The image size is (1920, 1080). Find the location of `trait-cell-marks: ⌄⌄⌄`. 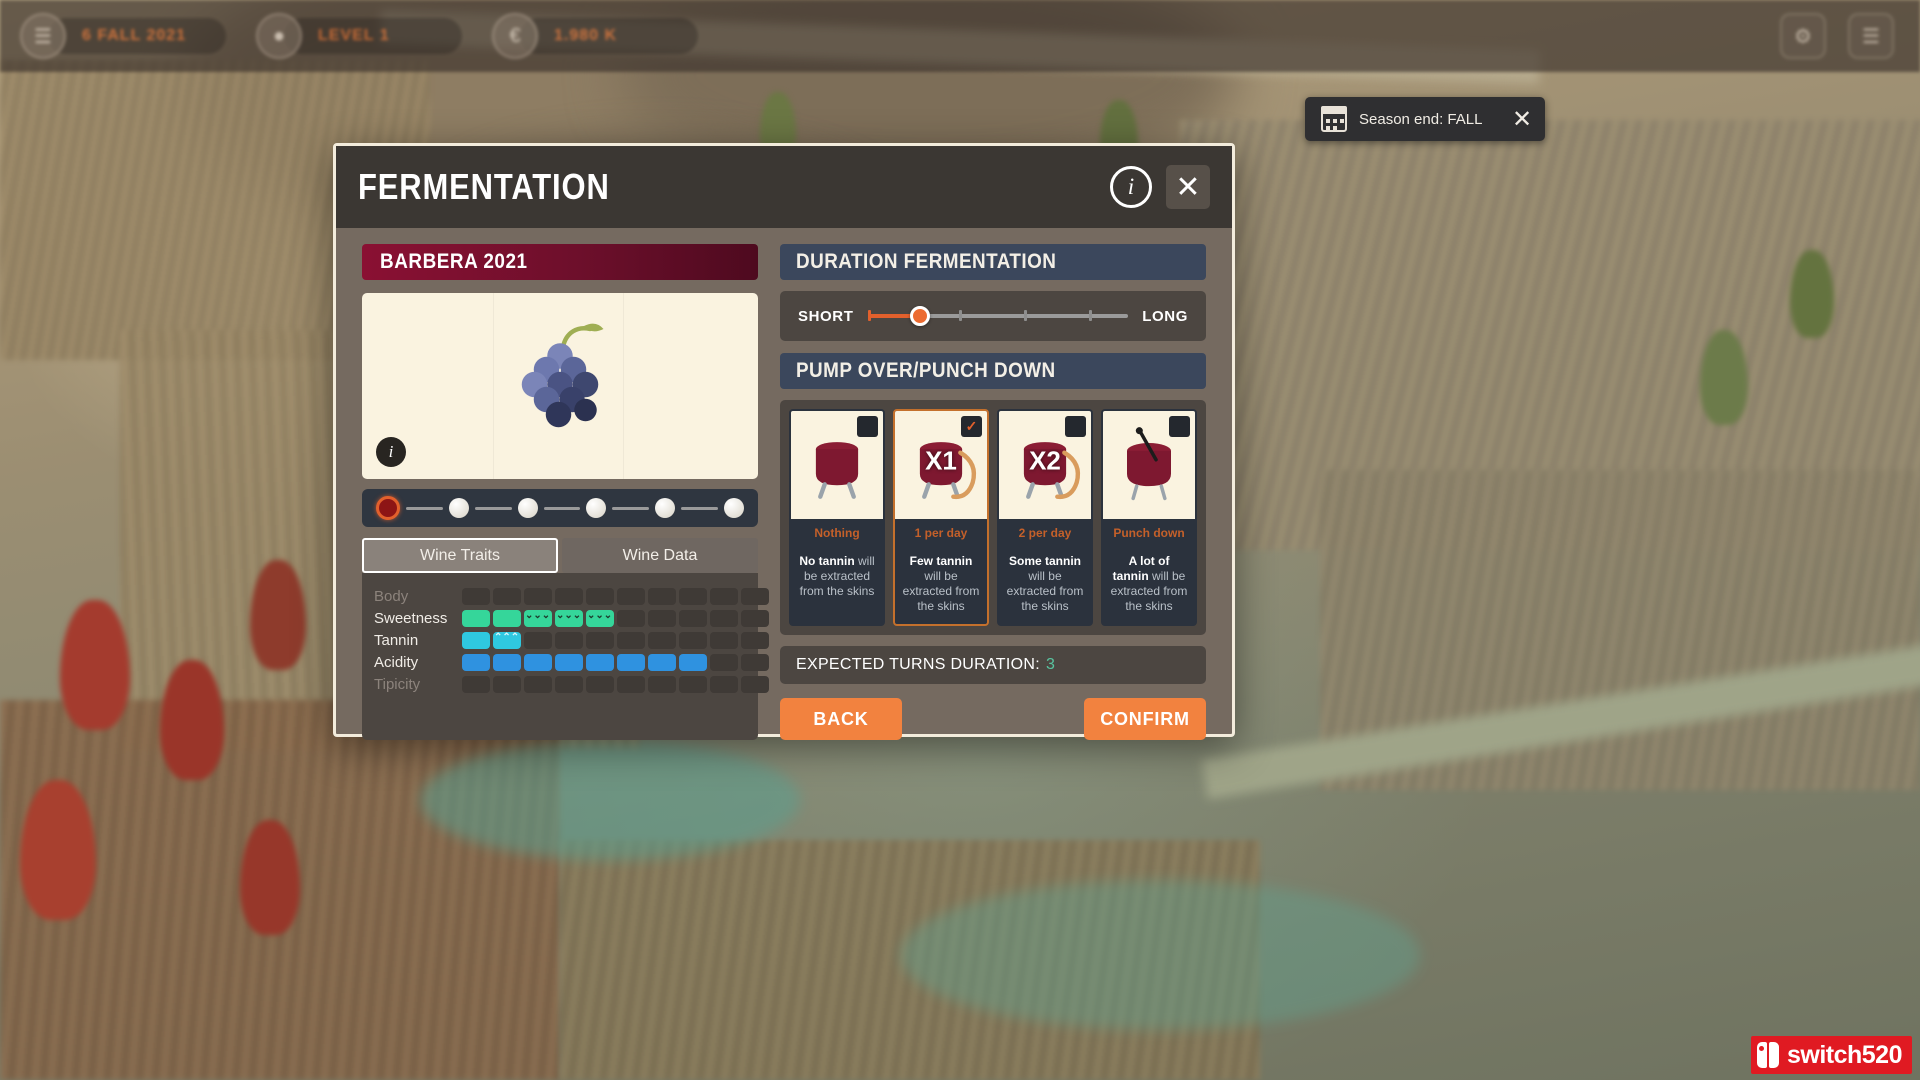

trait-cell-marks: ⌄⌄⌄ is located at coordinates (538, 615).